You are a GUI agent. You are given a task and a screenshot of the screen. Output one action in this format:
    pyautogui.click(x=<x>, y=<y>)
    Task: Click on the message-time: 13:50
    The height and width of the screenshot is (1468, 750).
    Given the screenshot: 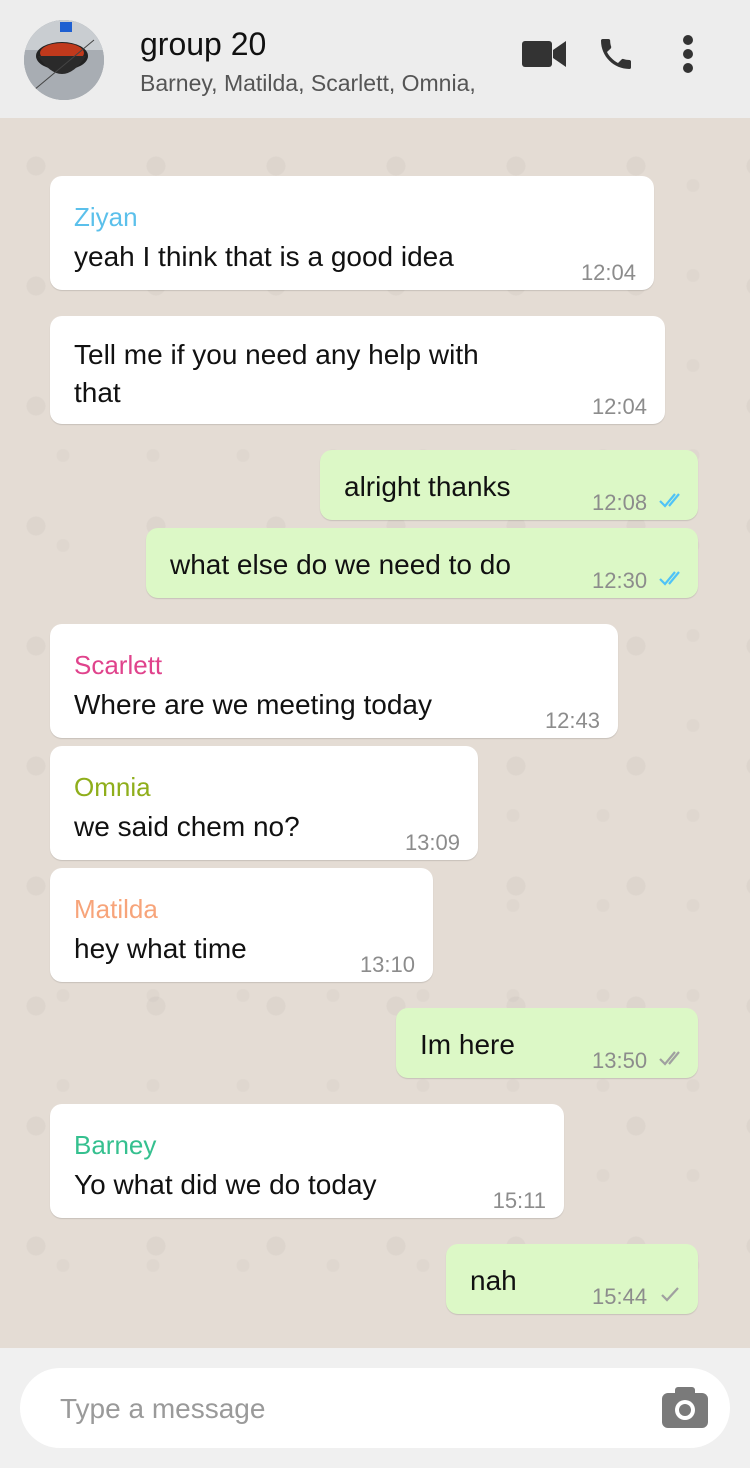 What is the action you would take?
    pyautogui.click(x=620, y=1060)
    